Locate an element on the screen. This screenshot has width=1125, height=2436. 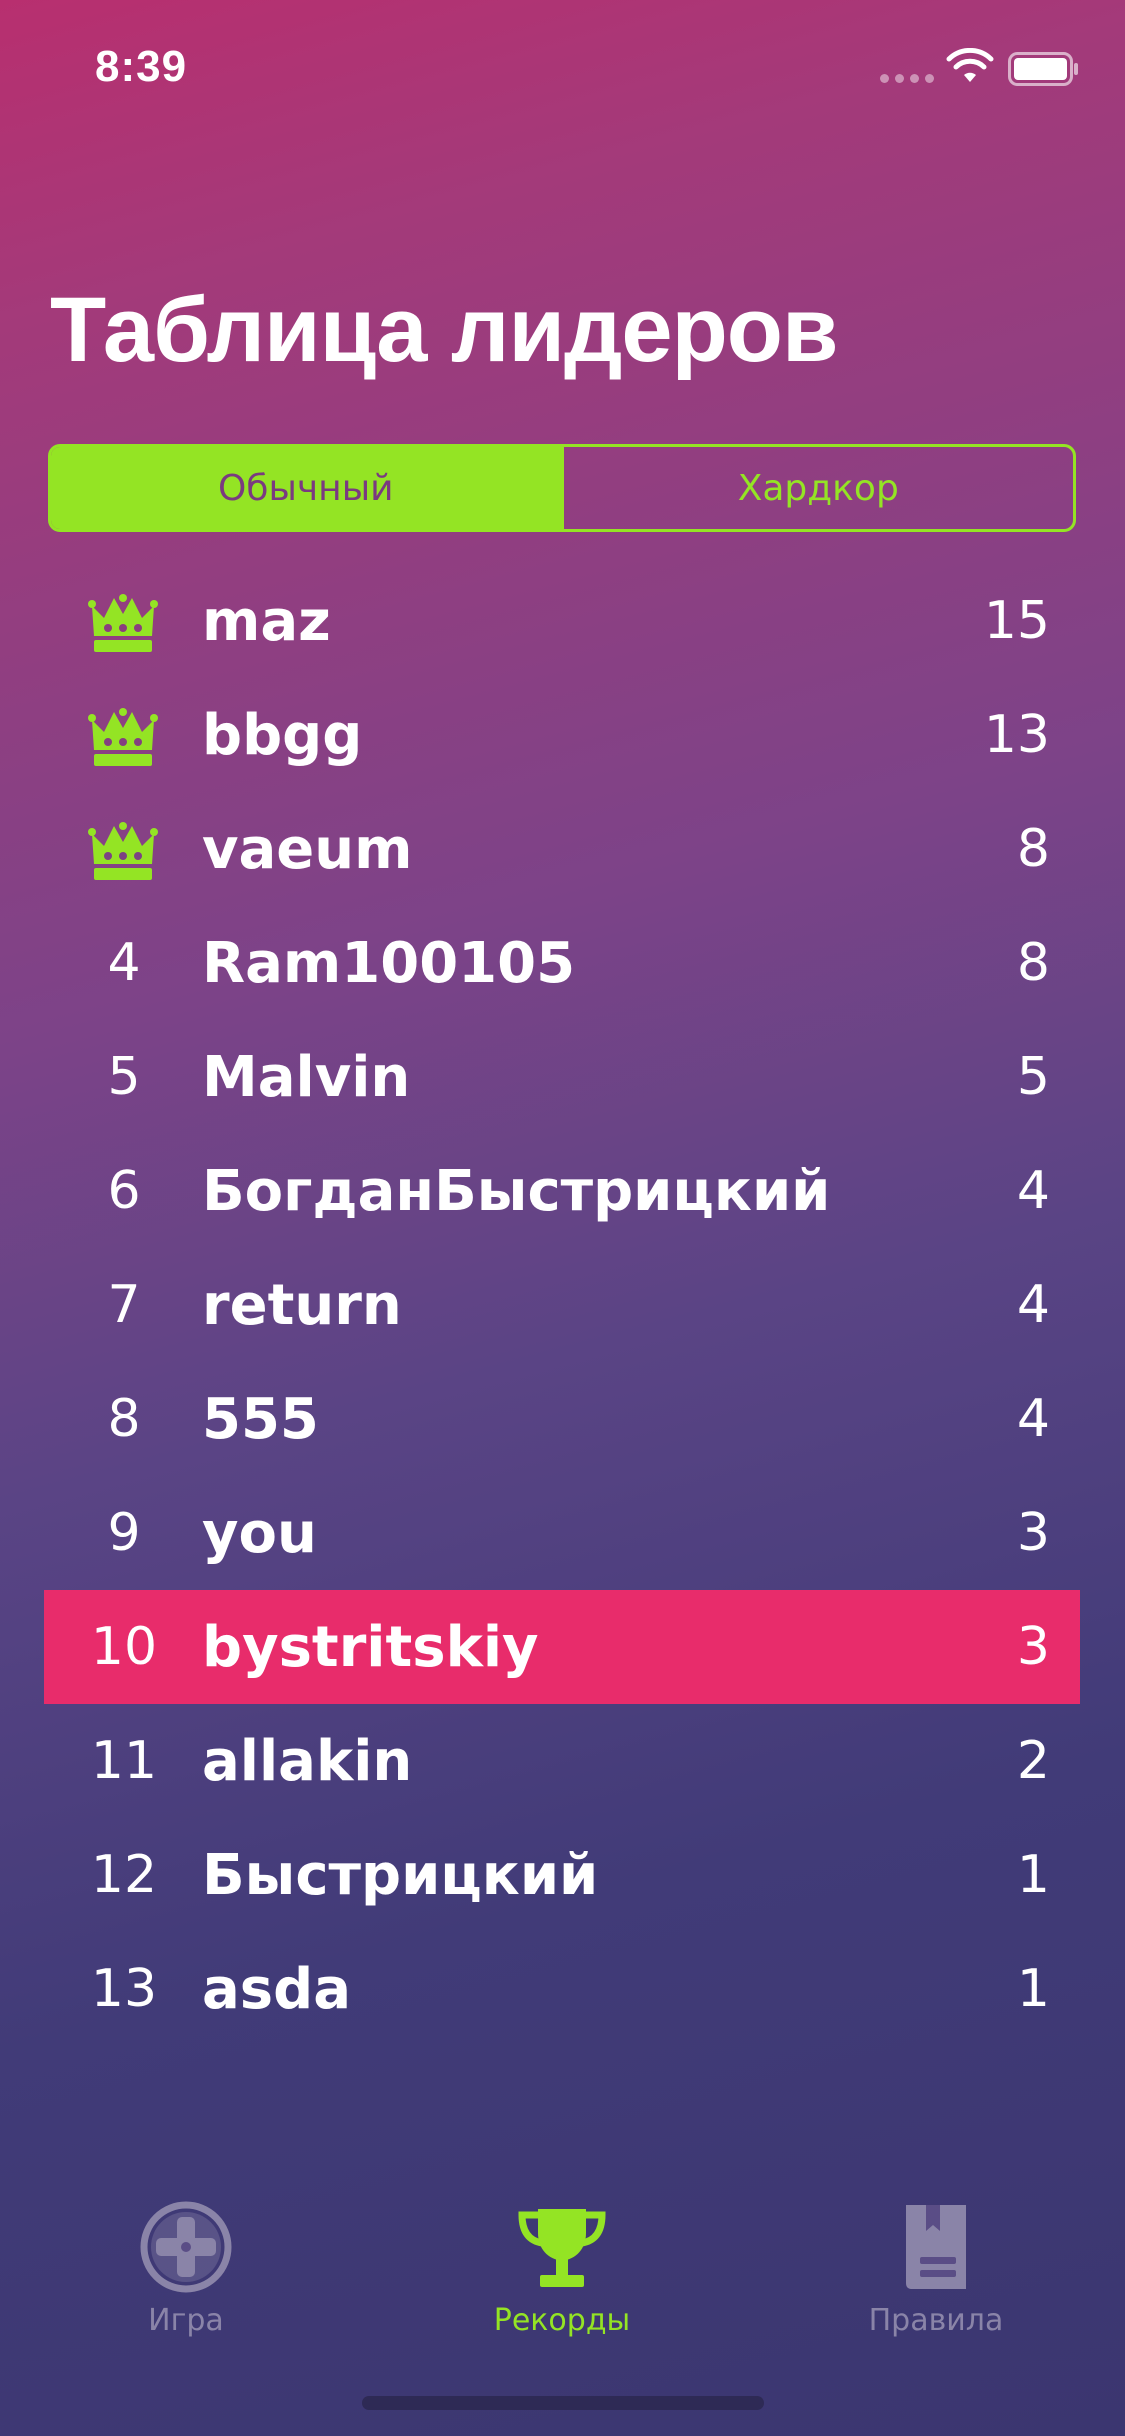
leaderboard-row: 12 Быстрицкий 1 is located at coordinates (562, 1875).